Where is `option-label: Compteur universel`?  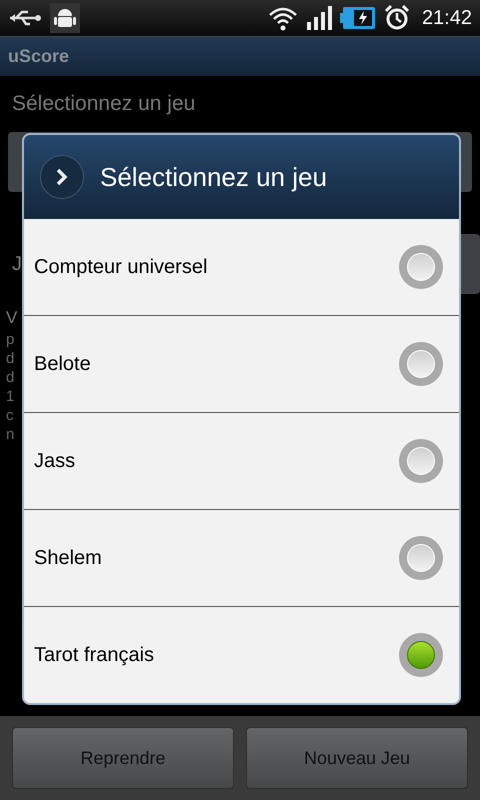
option-label: Compteur universel is located at coordinates (121, 267).